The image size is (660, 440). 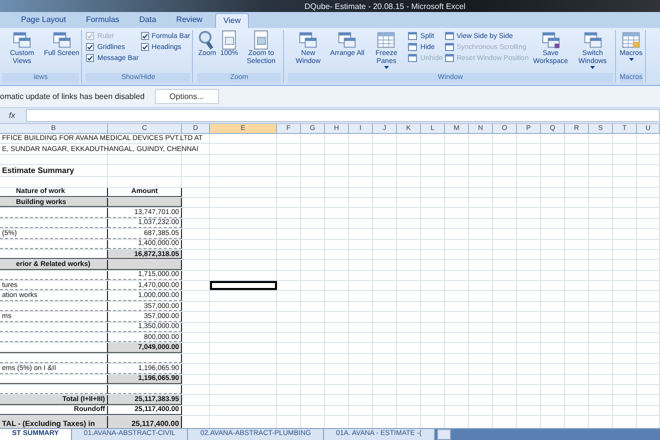 I want to click on formula-field, so click(x=343, y=115).